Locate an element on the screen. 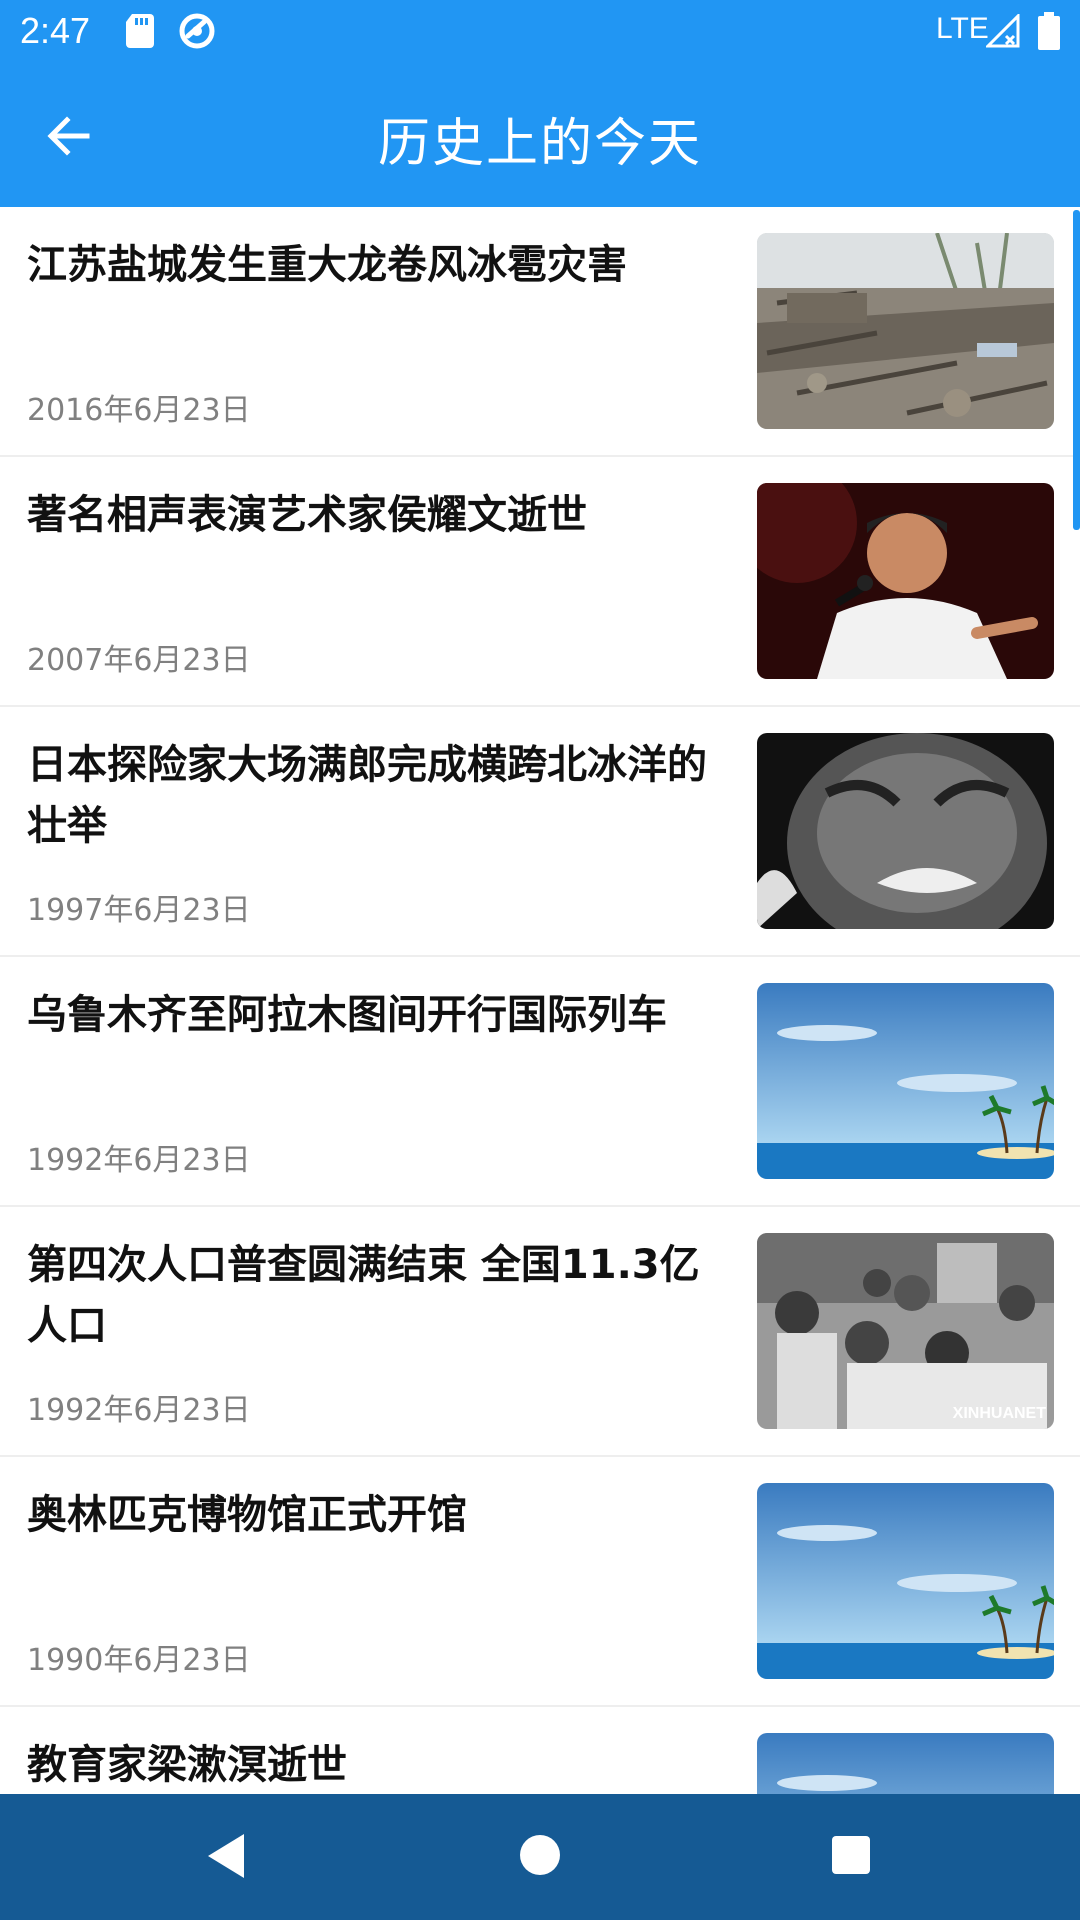 Image resolution: width=1080 pixels, height=1920 pixels. event-title: 著名相声表演艺术家侯耀文逝世 is located at coordinates (307, 515).